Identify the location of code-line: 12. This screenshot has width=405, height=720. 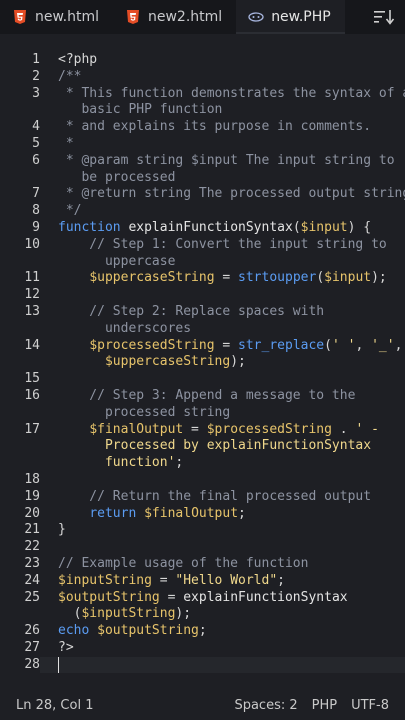
(202, 295).